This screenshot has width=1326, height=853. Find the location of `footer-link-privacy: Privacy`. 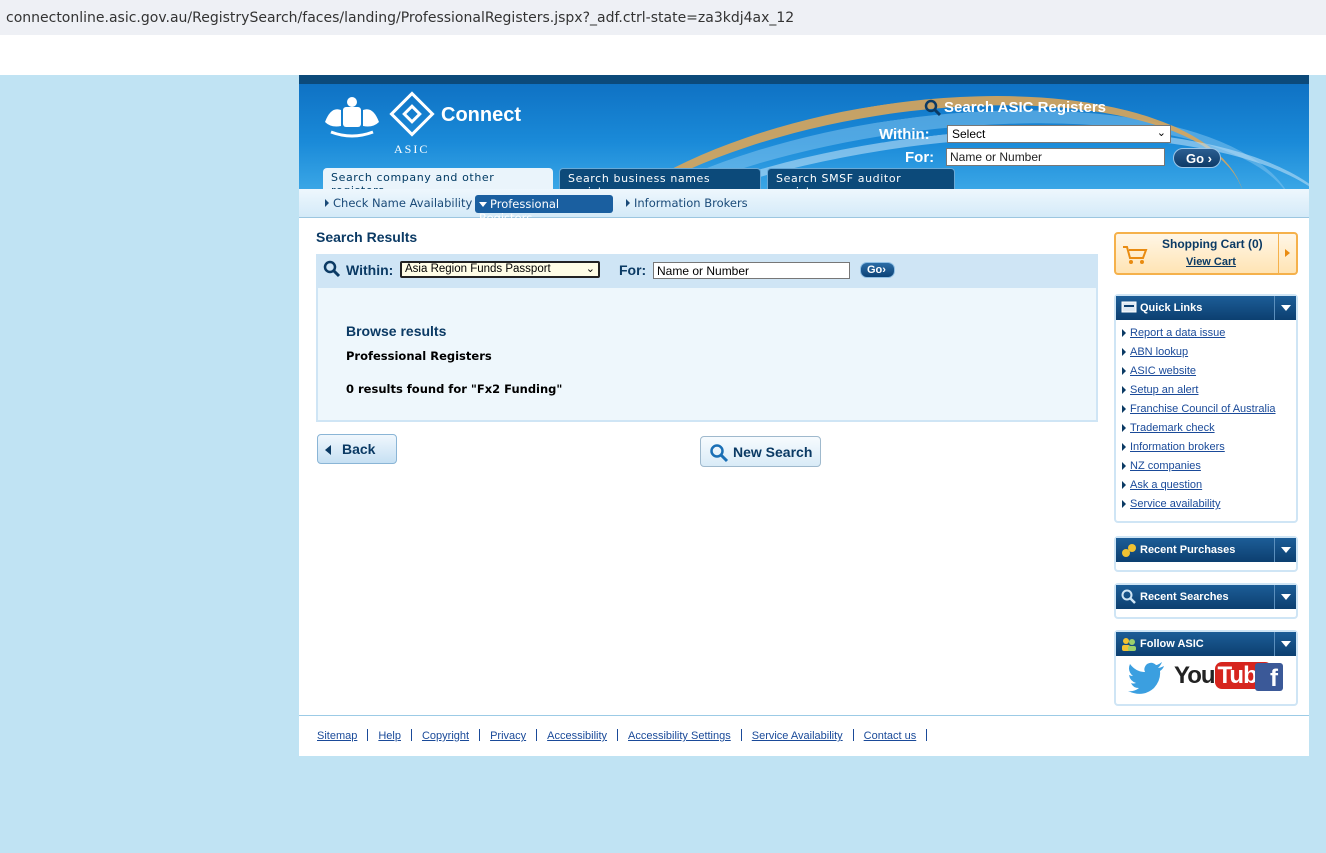

footer-link-privacy: Privacy is located at coordinates (508, 736).